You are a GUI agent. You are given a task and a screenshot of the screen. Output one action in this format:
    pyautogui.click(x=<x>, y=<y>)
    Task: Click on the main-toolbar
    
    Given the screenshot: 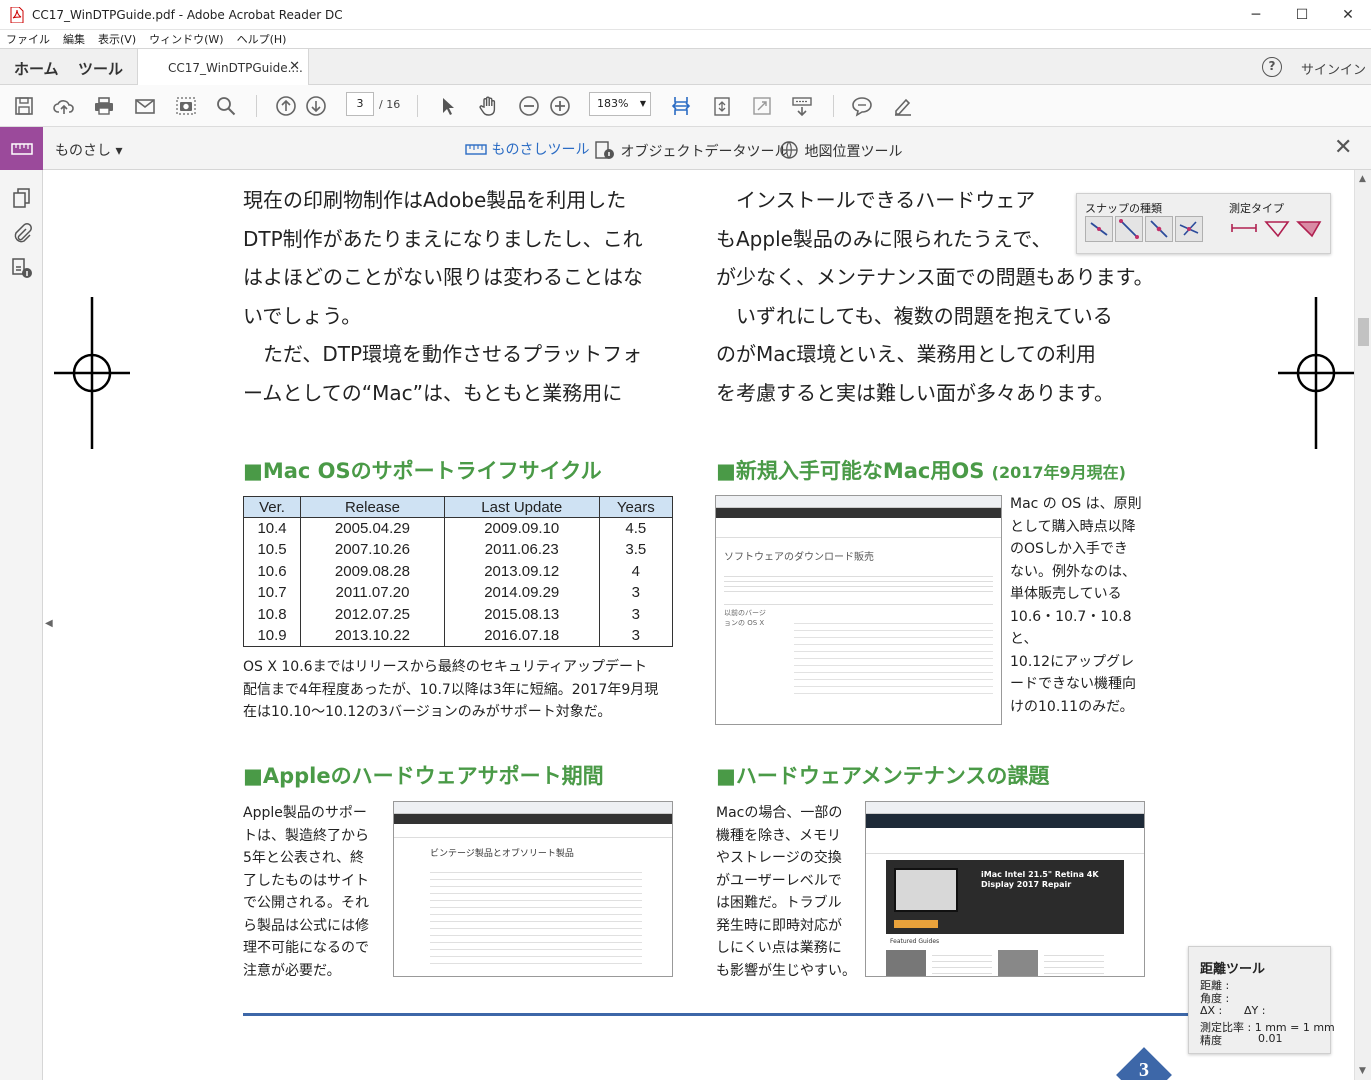 What is the action you would take?
    pyautogui.click(x=685, y=106)
    